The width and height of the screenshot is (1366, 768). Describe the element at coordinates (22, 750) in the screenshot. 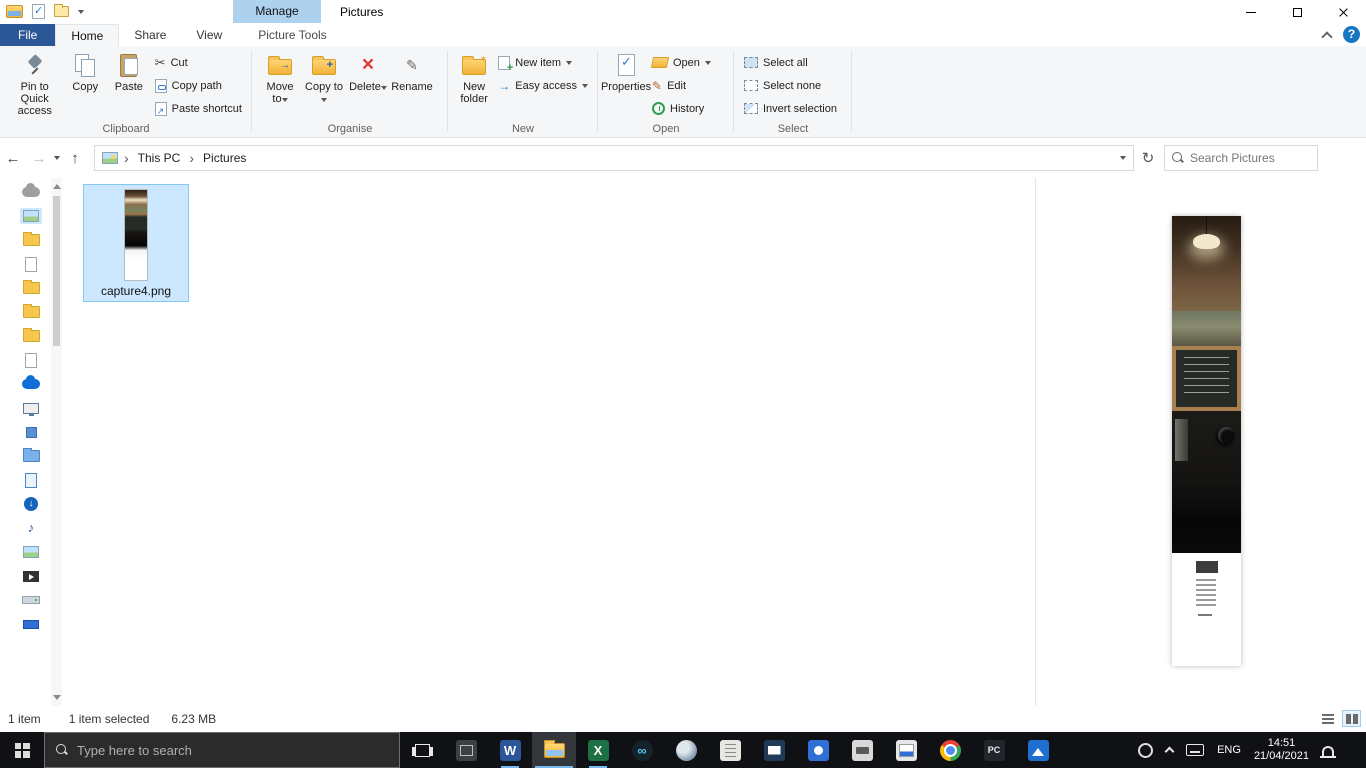

I see `start-button` at that location.